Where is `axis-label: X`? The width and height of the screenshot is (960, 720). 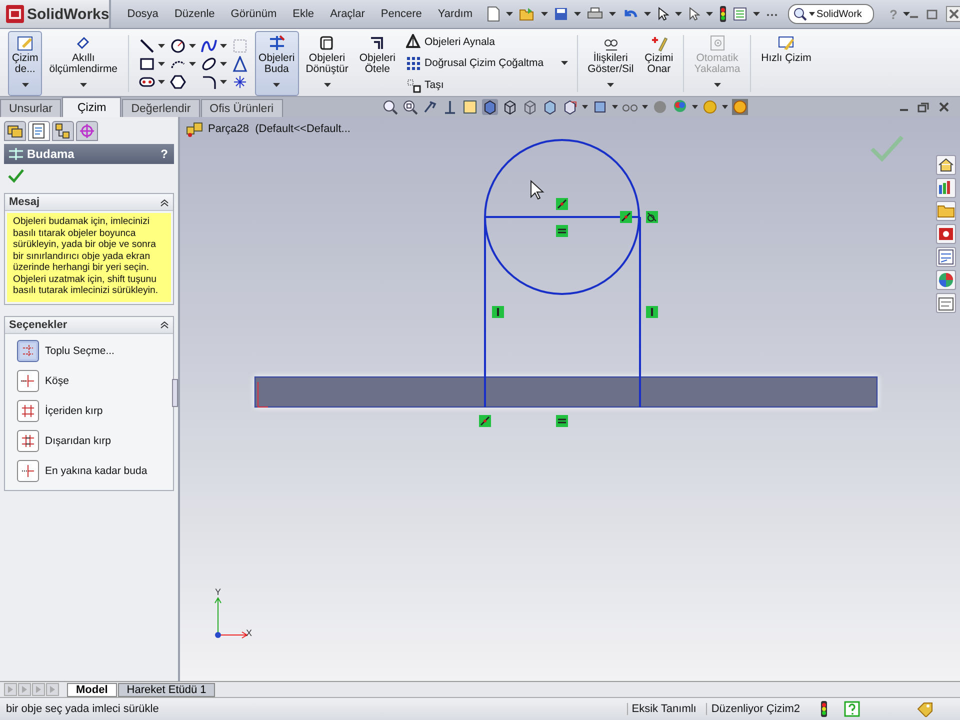 axis-label: X is located at coordinates (249, 633).